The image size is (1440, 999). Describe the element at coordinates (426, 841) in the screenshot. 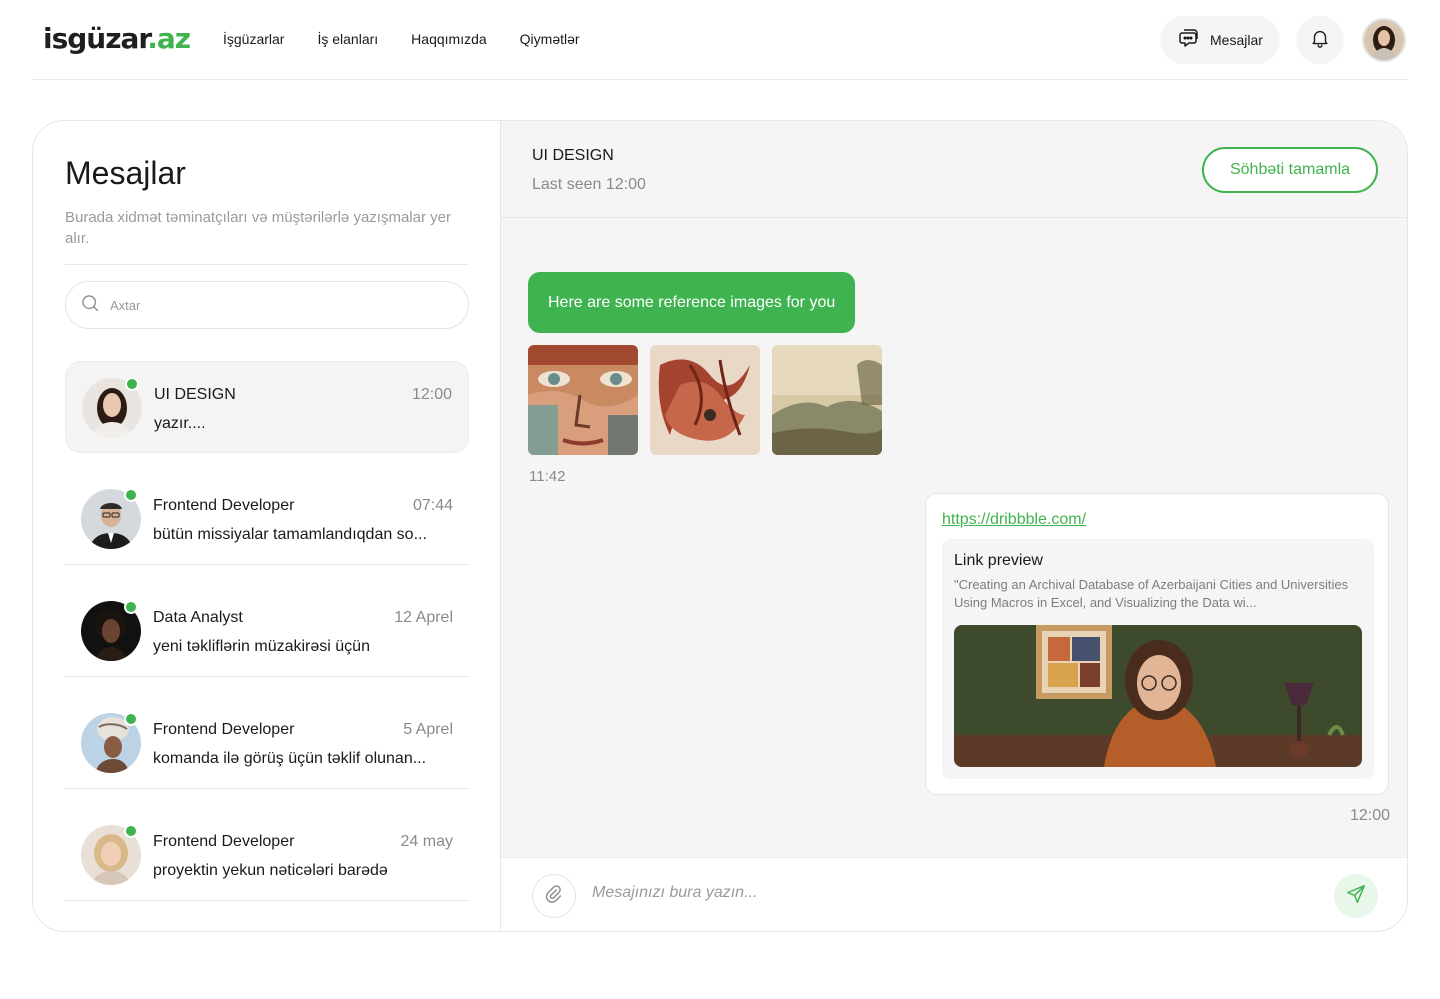

I see `conversation-time: 24 may` at that location.